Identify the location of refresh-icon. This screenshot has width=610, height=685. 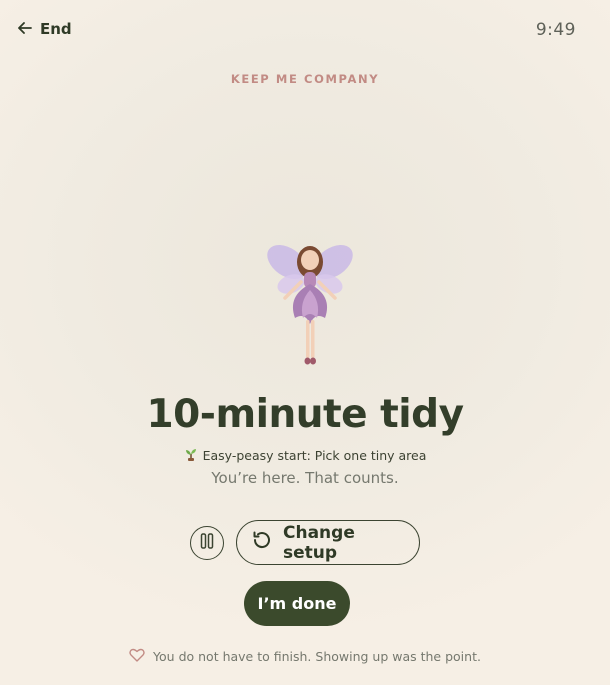
(262, 542).